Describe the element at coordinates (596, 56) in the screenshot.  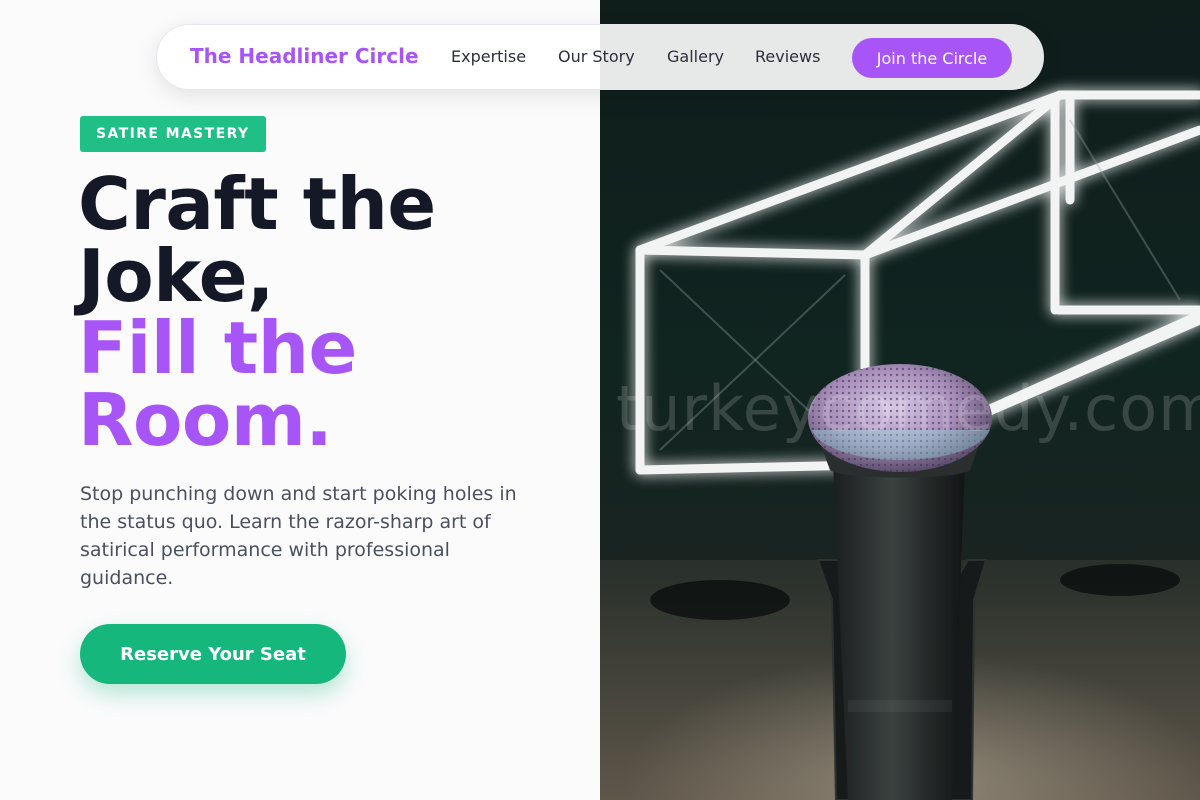
I see `nav-link-our-story: Our Story` at that location.